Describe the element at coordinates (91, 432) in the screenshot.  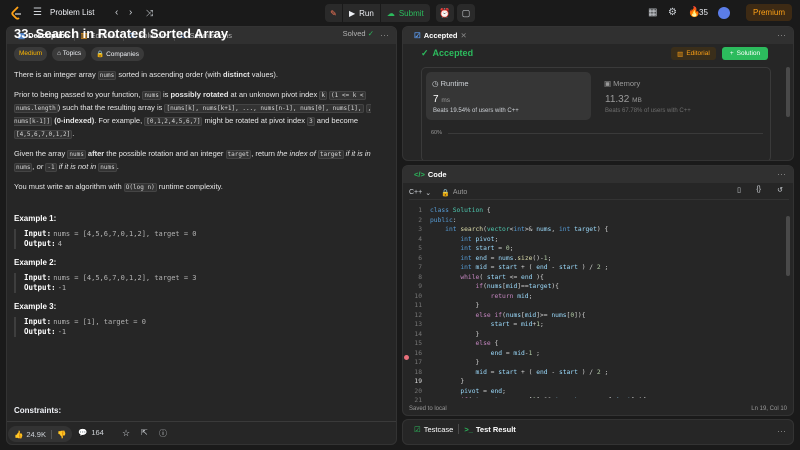
I see `comments-button: 💬 164` at that location.